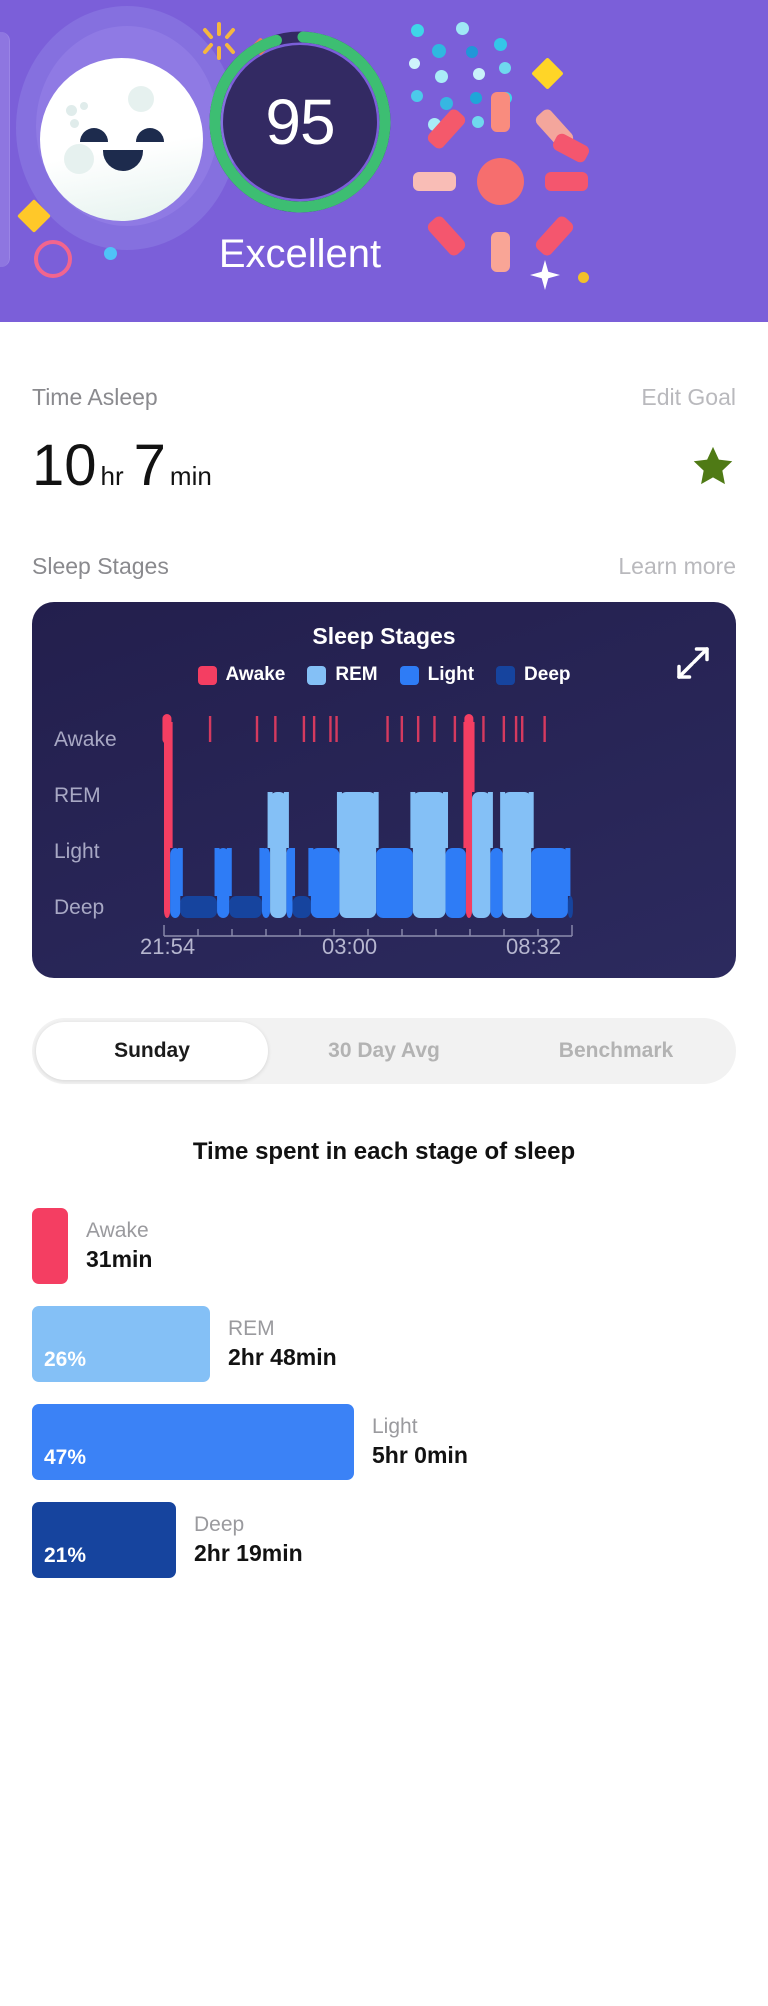  I want to click on stage-percent-deep: 21%, so click(65, 1555).